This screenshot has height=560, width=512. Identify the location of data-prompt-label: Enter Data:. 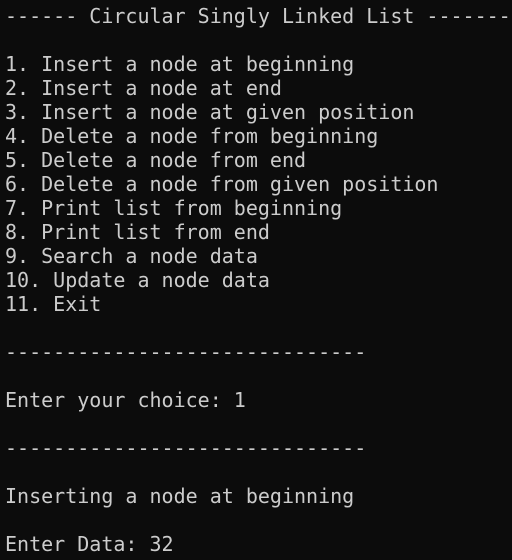
(77, 544).